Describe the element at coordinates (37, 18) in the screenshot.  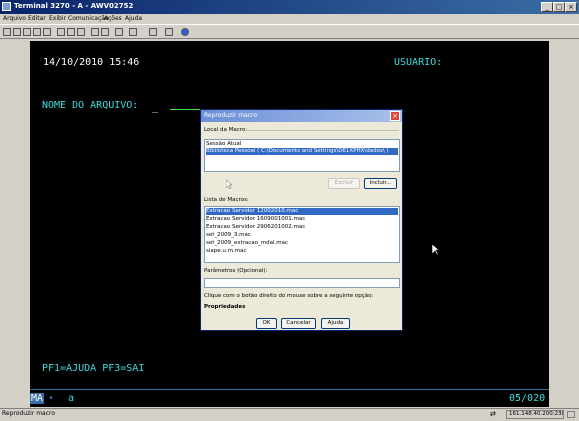
I see `menu-editar: Editar` at that location.